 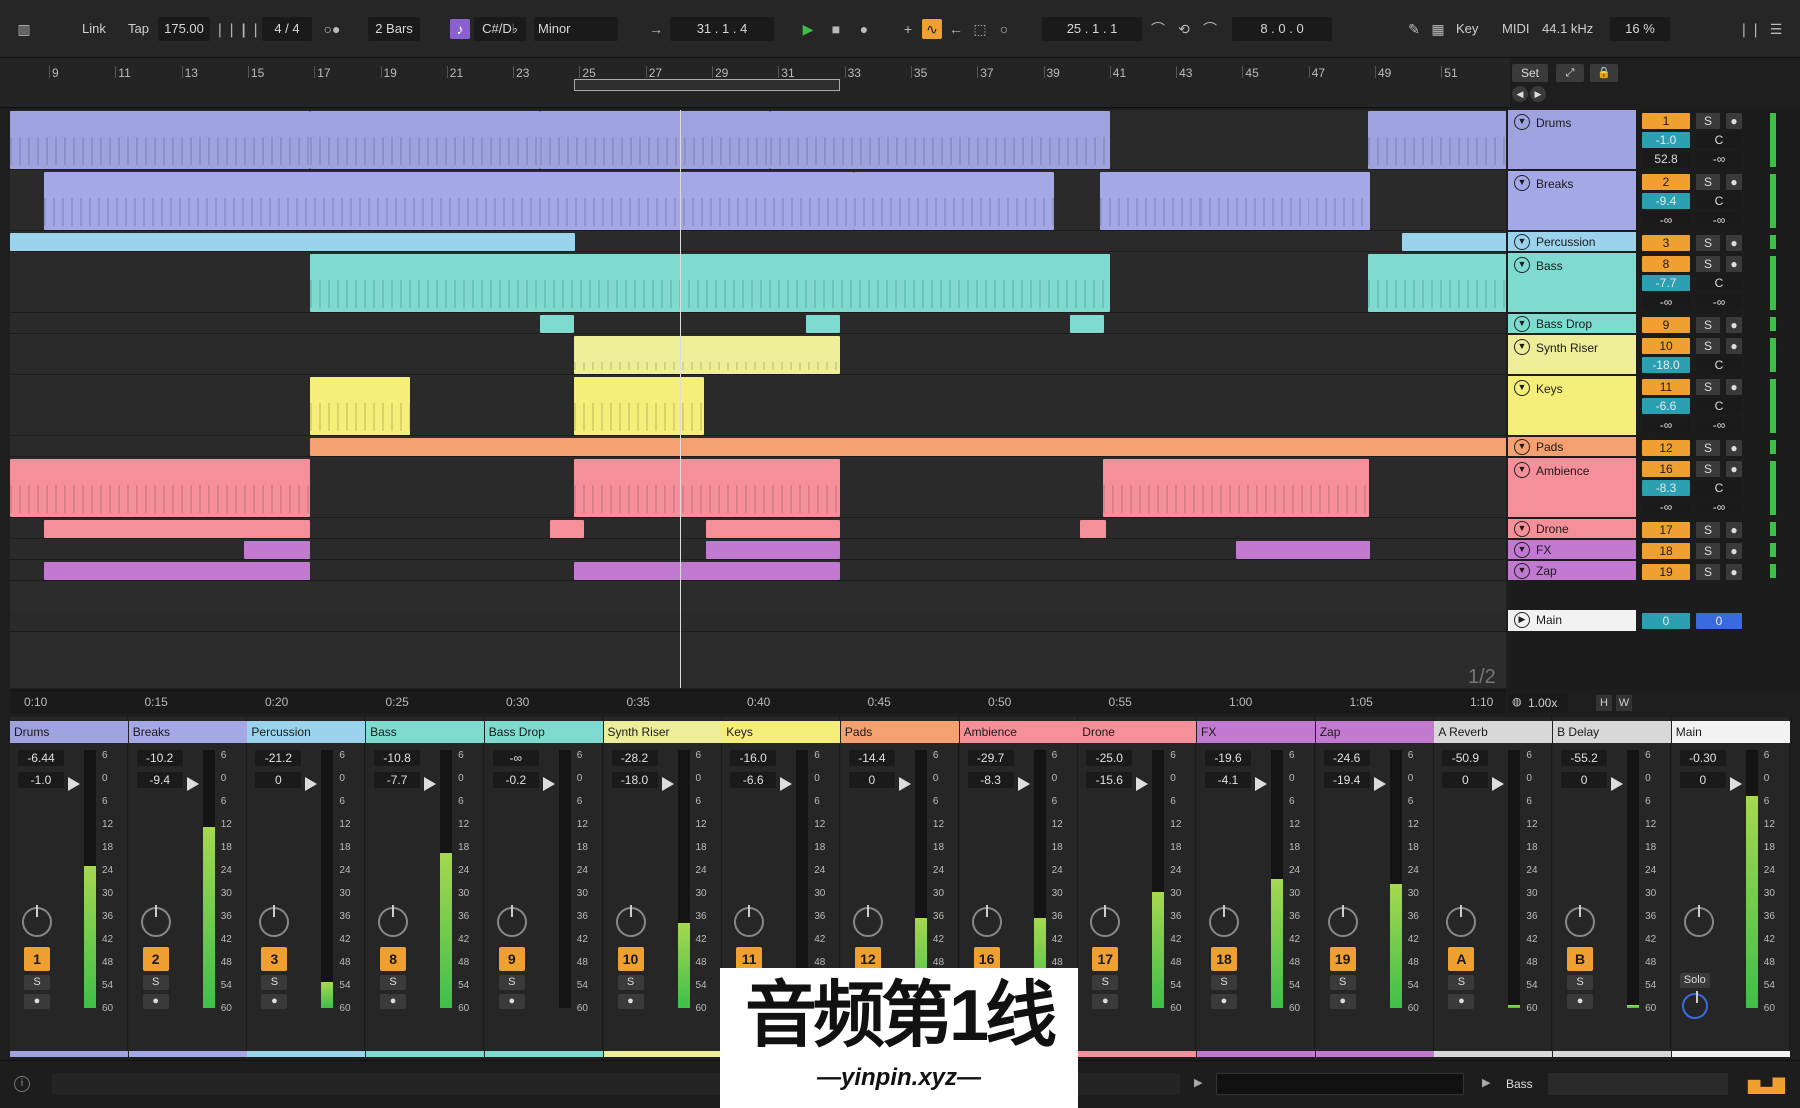 What do you see at coordinates (511, 959) in the screenshot?
I see `track-activator-button: 9` at bounding box center [511, 959].